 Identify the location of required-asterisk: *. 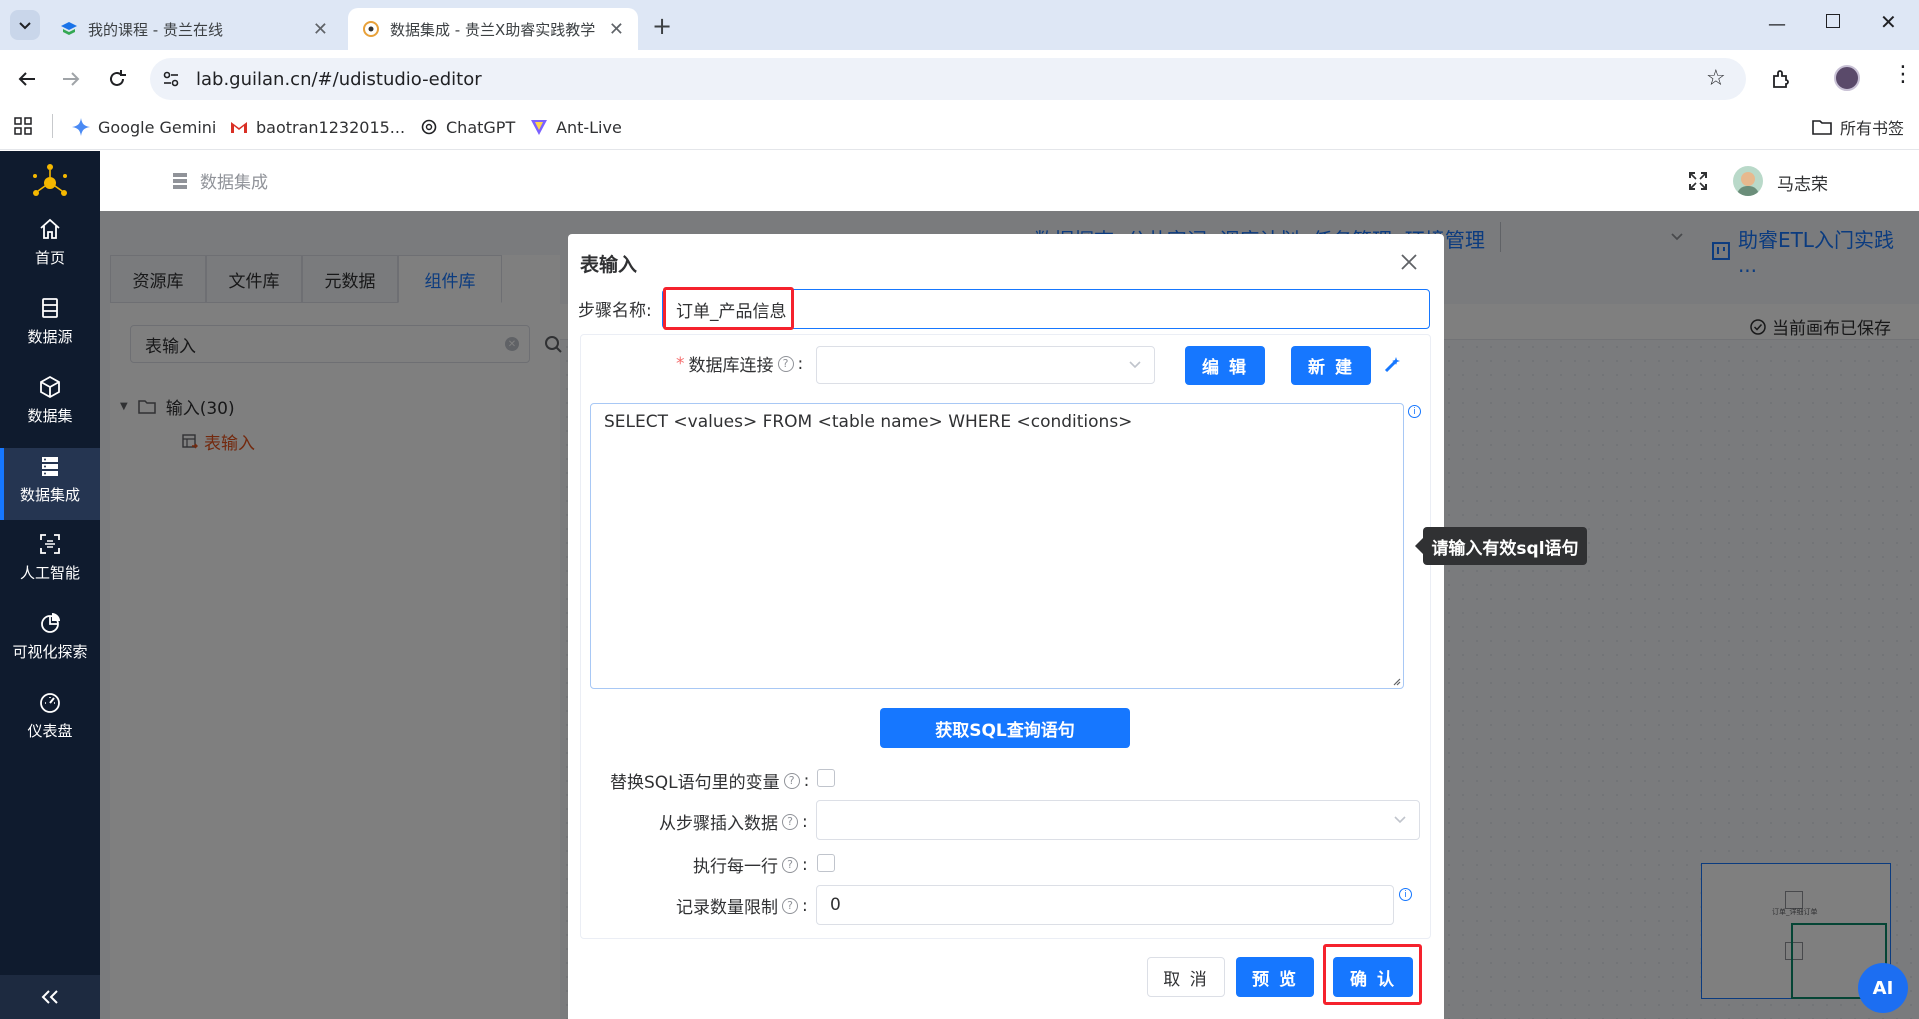
(680, 363).